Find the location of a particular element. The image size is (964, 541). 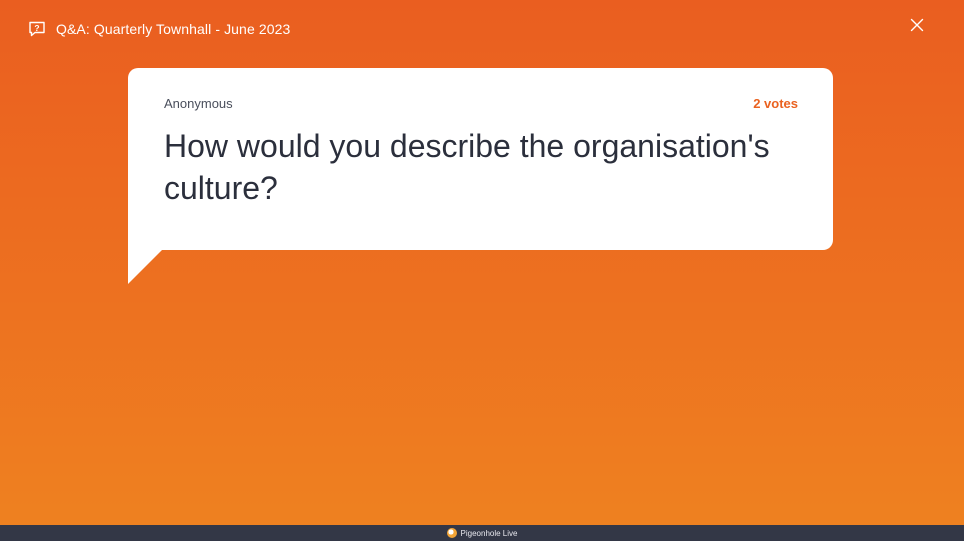

question-author: Anonymous is located at coordinates (198, 103).